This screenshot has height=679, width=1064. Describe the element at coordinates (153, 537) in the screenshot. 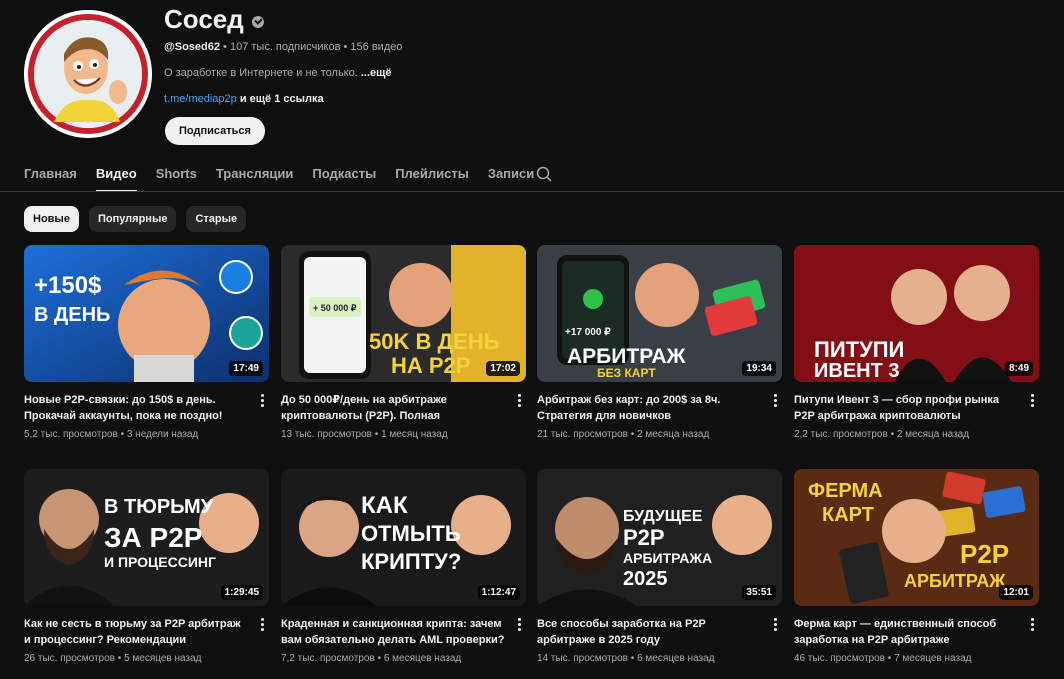

I see `thumbnail-text-line: ЗА P2P` at that location.